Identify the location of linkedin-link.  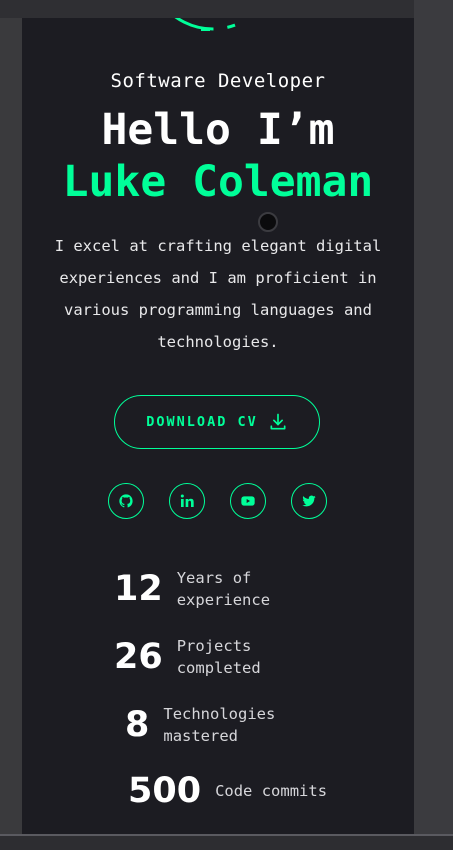
(187, 501).